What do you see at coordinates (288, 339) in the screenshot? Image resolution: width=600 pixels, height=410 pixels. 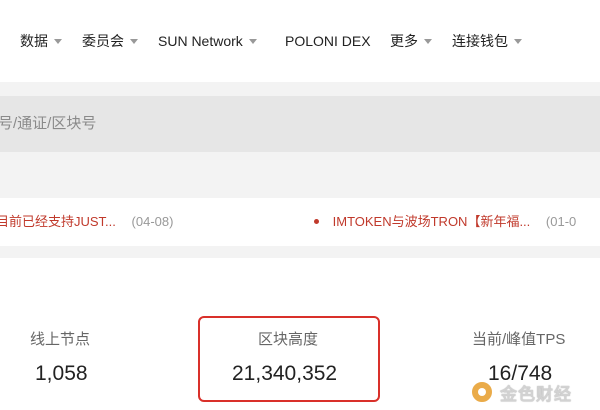 I see `stat-label-block-height: 区块高度` at bounding box center [288, 339].